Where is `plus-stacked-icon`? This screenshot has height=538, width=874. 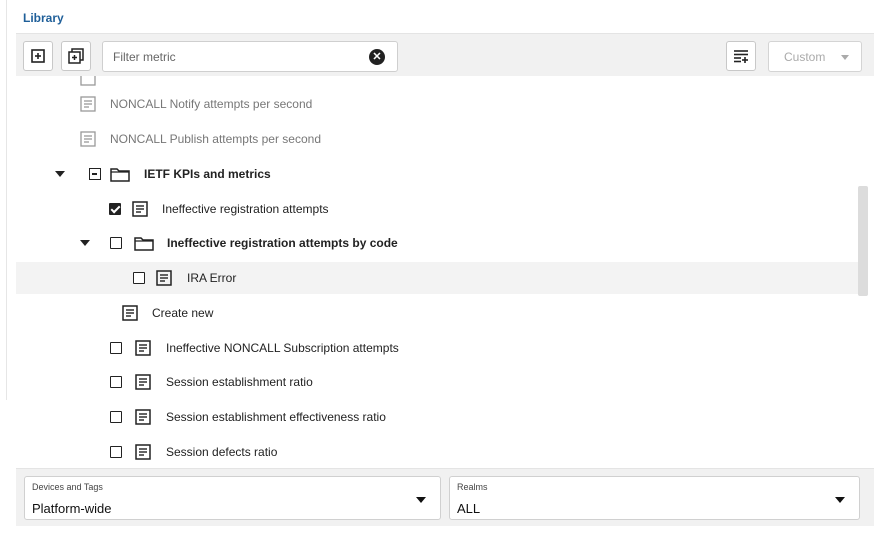
plus-stacked-icon is located at coordinates (76, 56).